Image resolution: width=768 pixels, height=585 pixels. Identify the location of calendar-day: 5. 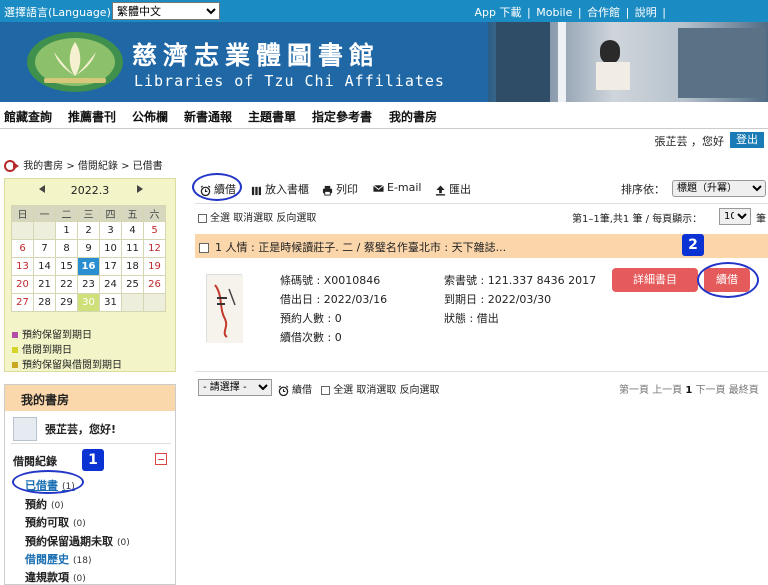
(154, 230).